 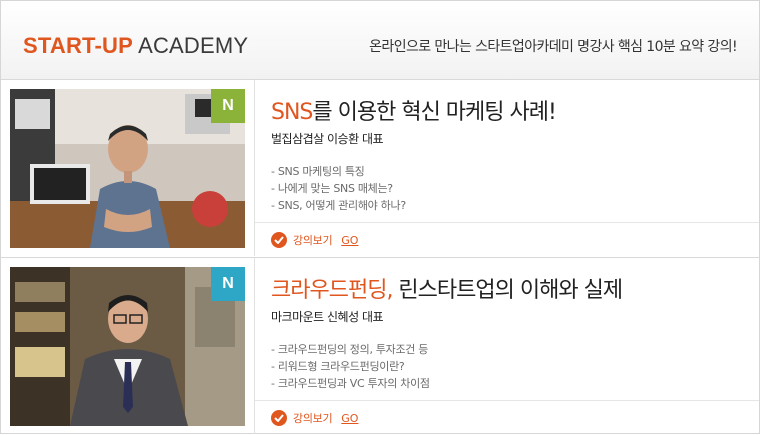 I want to click on brand-accent: START-UP, so click(x=78, y=45).